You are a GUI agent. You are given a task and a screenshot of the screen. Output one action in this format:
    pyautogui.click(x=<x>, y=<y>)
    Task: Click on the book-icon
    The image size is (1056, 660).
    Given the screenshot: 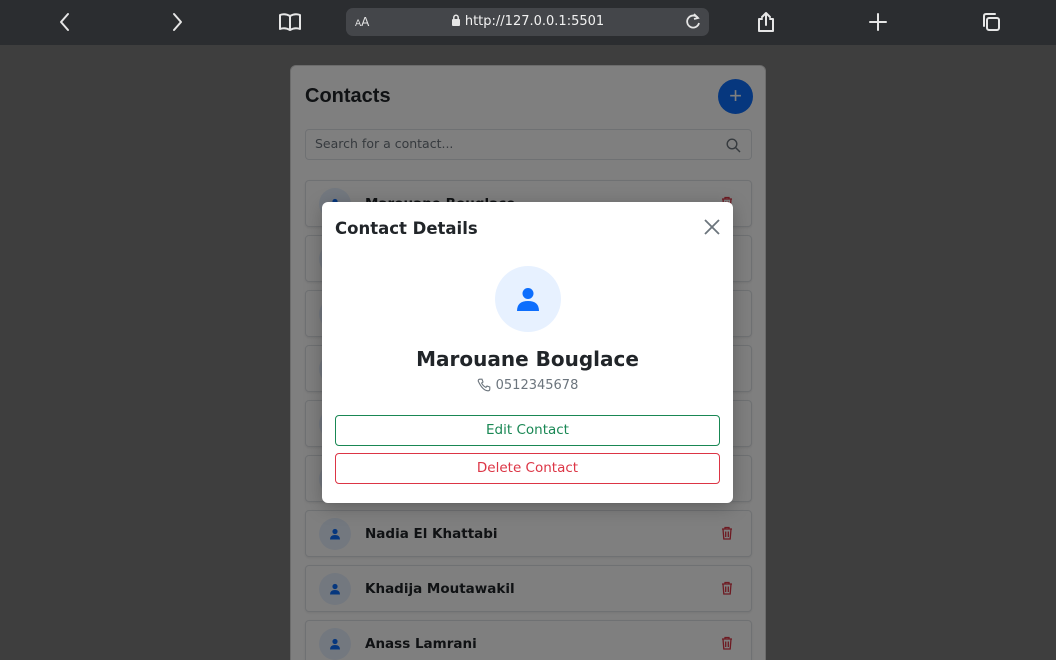 What is the action you would take?
    pyautogui.click(x=290, y=22)
    